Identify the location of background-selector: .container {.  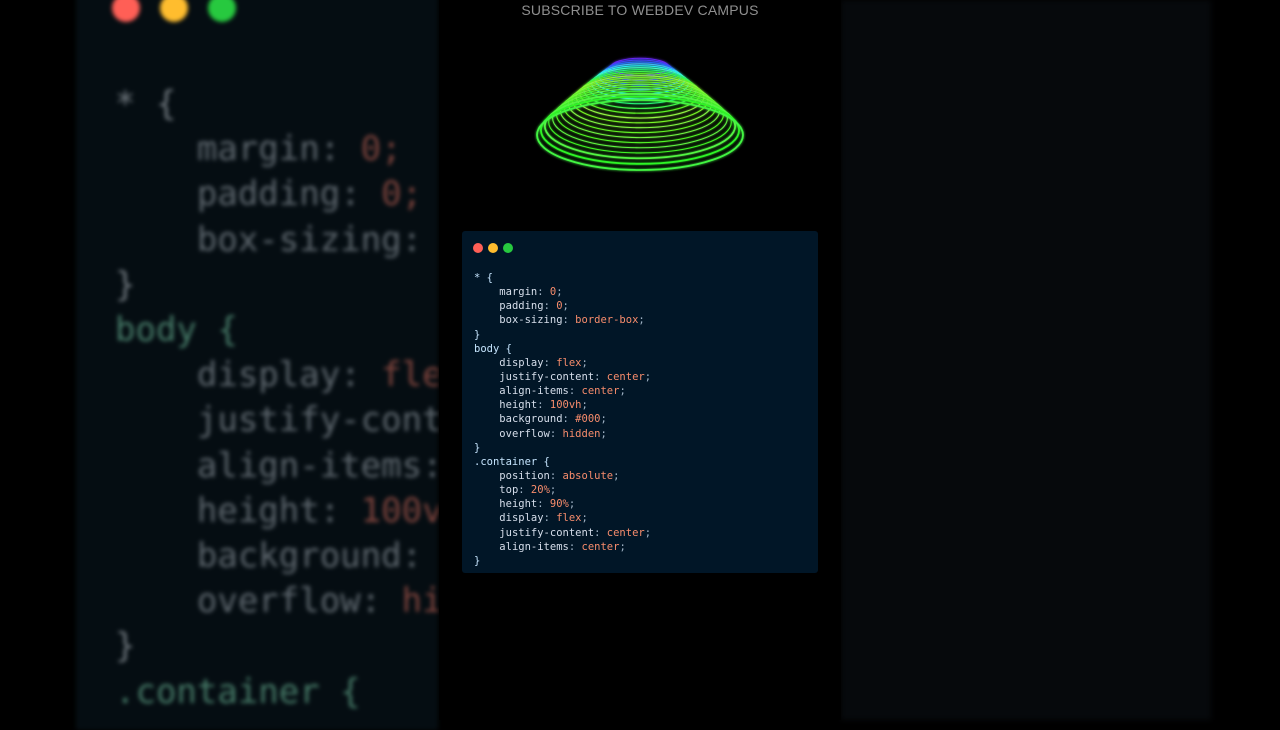
(238, 691).